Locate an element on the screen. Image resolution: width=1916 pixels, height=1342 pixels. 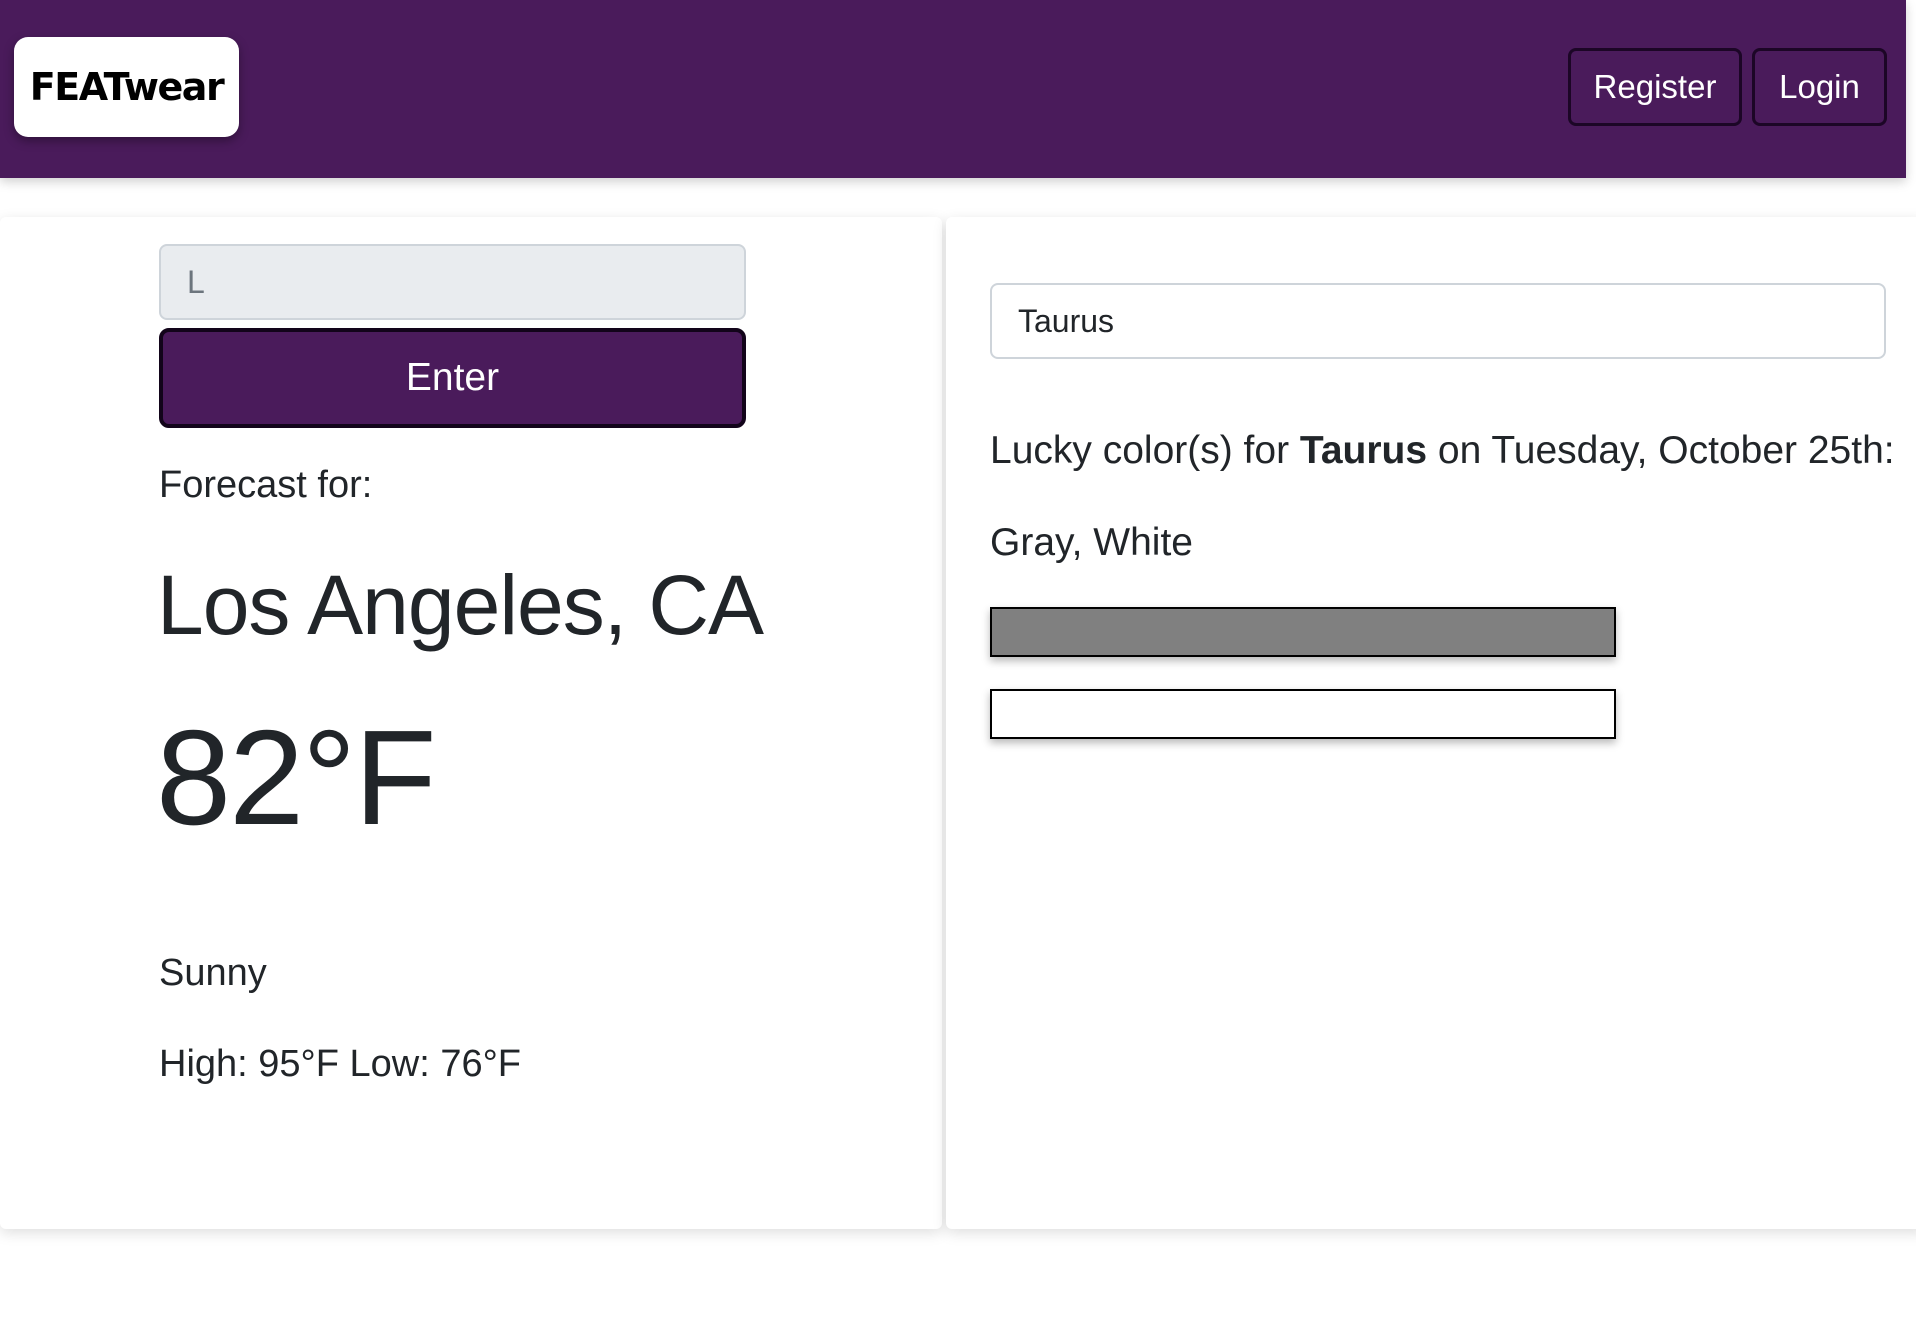
brand-logo: FEATwear is located at coordinates (126, 87).